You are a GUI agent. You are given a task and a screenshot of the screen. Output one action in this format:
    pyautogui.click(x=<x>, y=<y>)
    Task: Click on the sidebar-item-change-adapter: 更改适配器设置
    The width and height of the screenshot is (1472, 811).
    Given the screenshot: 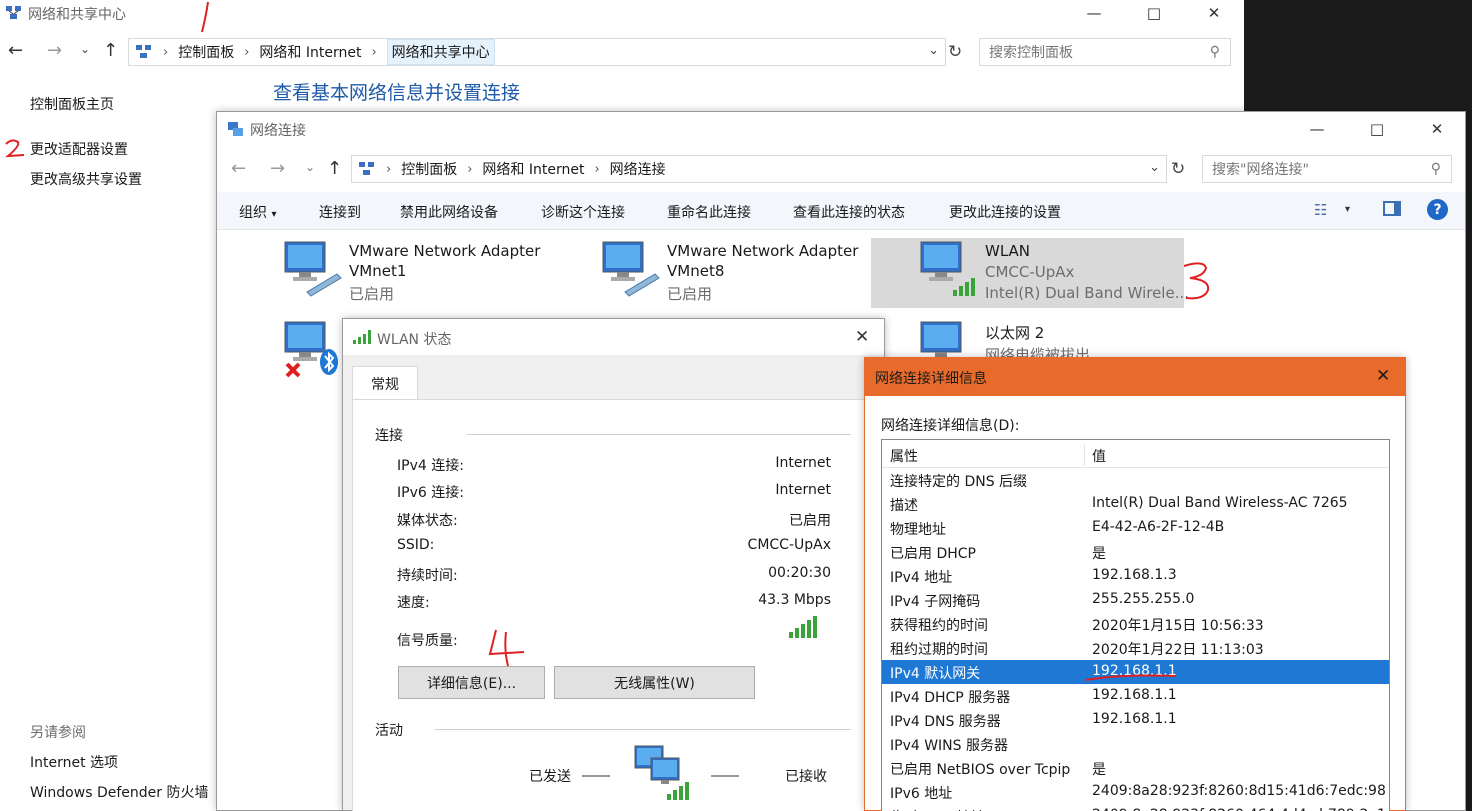 What is the action you would take?
    pyautogui.click(x=79, y=149)
    